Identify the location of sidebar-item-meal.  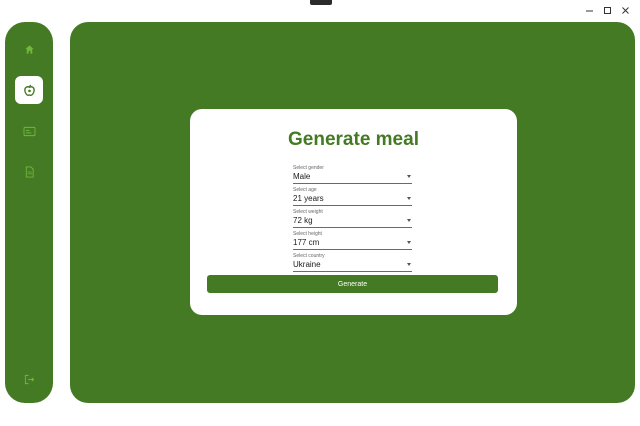
(29, 90).